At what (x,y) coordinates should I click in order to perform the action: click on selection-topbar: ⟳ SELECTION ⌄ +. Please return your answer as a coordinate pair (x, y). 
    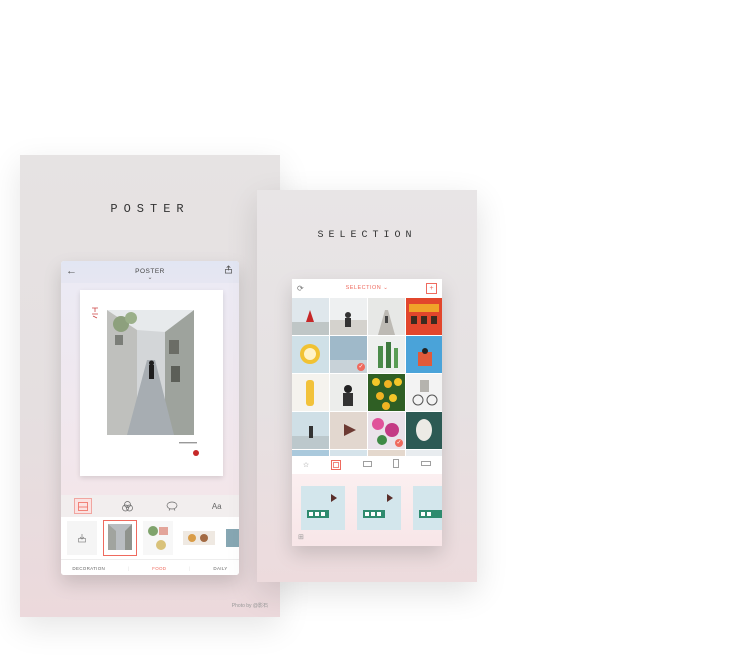
    Looking at the image, I should click on (367, 288).